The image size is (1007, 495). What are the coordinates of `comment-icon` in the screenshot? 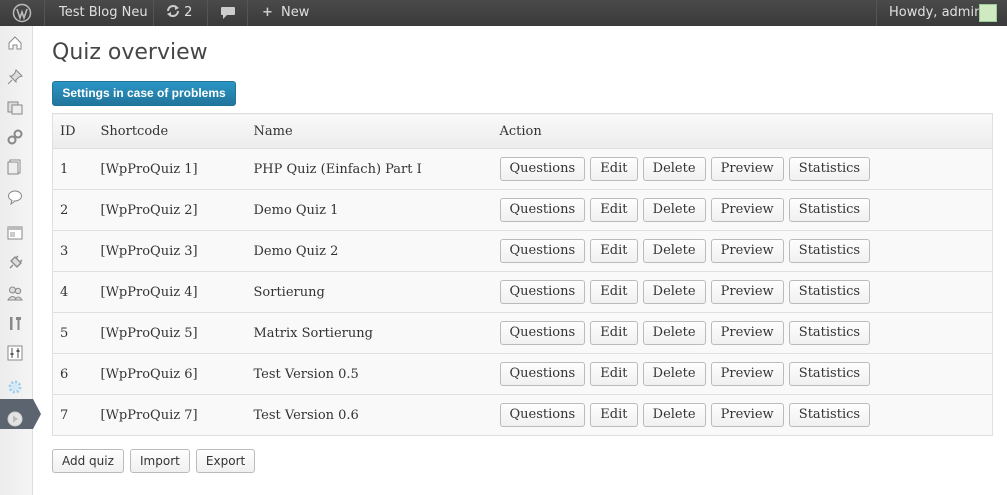 It's located at (228, 13).